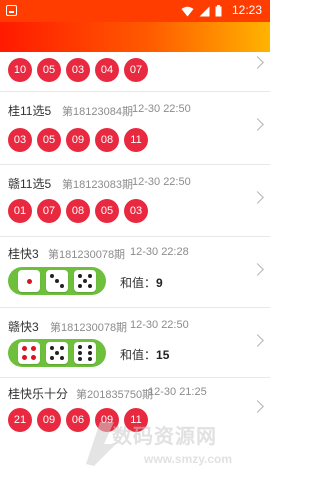  I want to click on lottery-name: 桂快3, so click(23, 254).